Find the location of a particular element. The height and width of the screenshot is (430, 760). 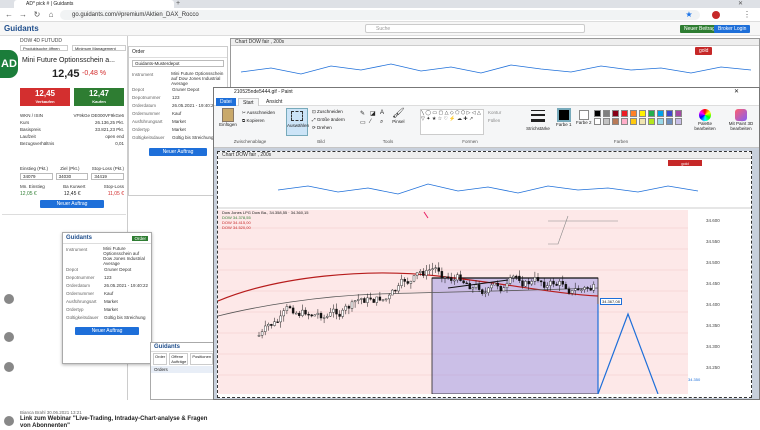

shapes-gallery: ╲ ◯ ▭ ▢ △ ◇ ⬠ ⬡ ▷ ◁ △ ▽ ✦ ★ ☆ ♡ ⚡ ☁ ✚ ↗ is located at coordinates (452, 122).